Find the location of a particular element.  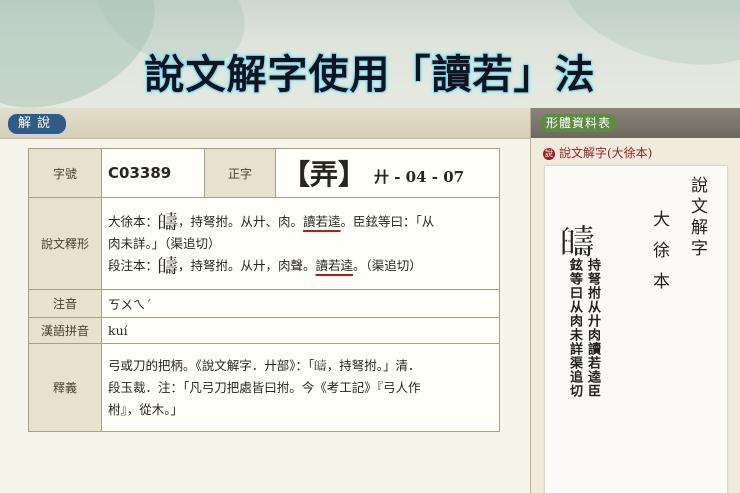

table-row: 注音 ㄎㄨㄟˊ is located at coordinates (264, 303).